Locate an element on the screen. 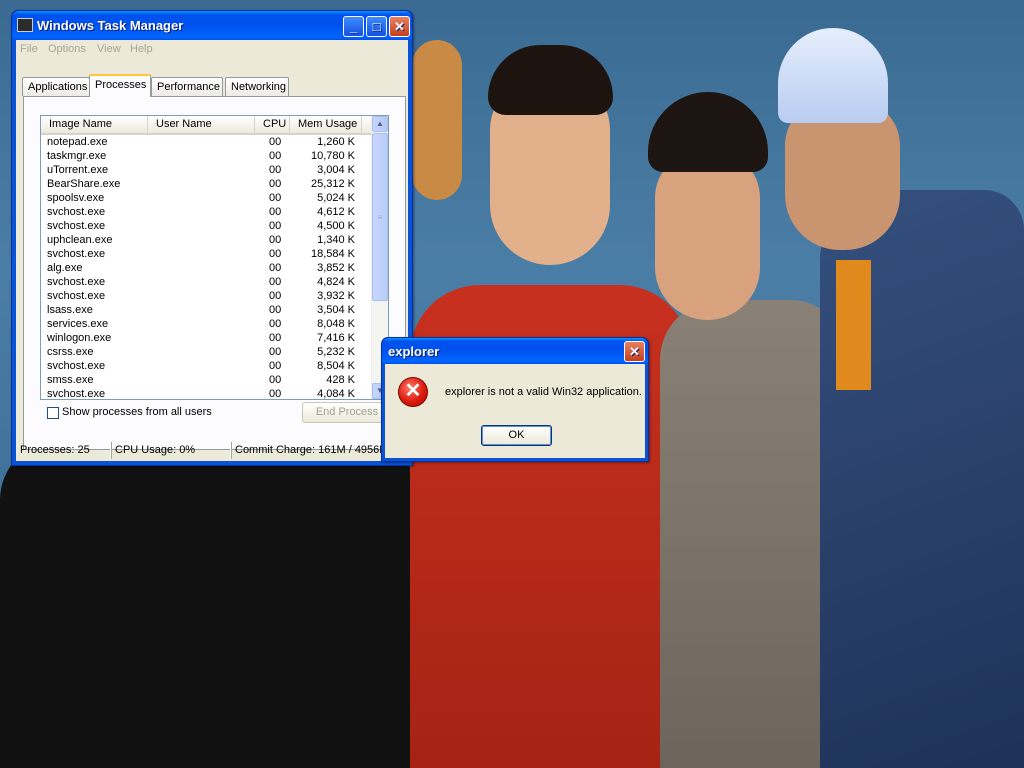 This screenshot has height=768, width=1024. wallpaper-figure-left-hair is located at coordinates (437, 120).